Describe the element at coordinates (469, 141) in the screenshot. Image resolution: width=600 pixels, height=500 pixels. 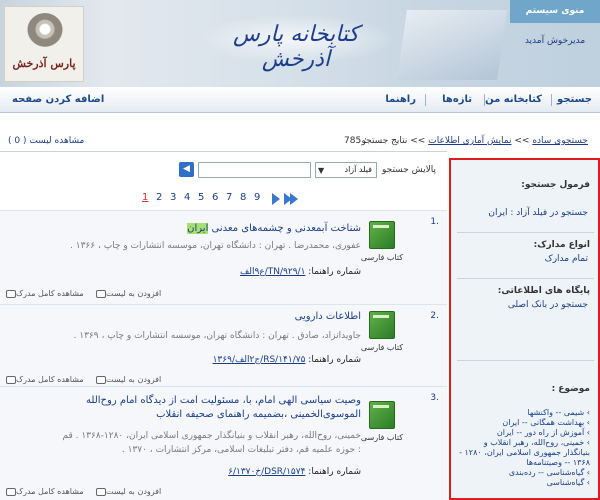
I see `breadcrumb-stats: نمایش آماری اطلاعات` at that location.